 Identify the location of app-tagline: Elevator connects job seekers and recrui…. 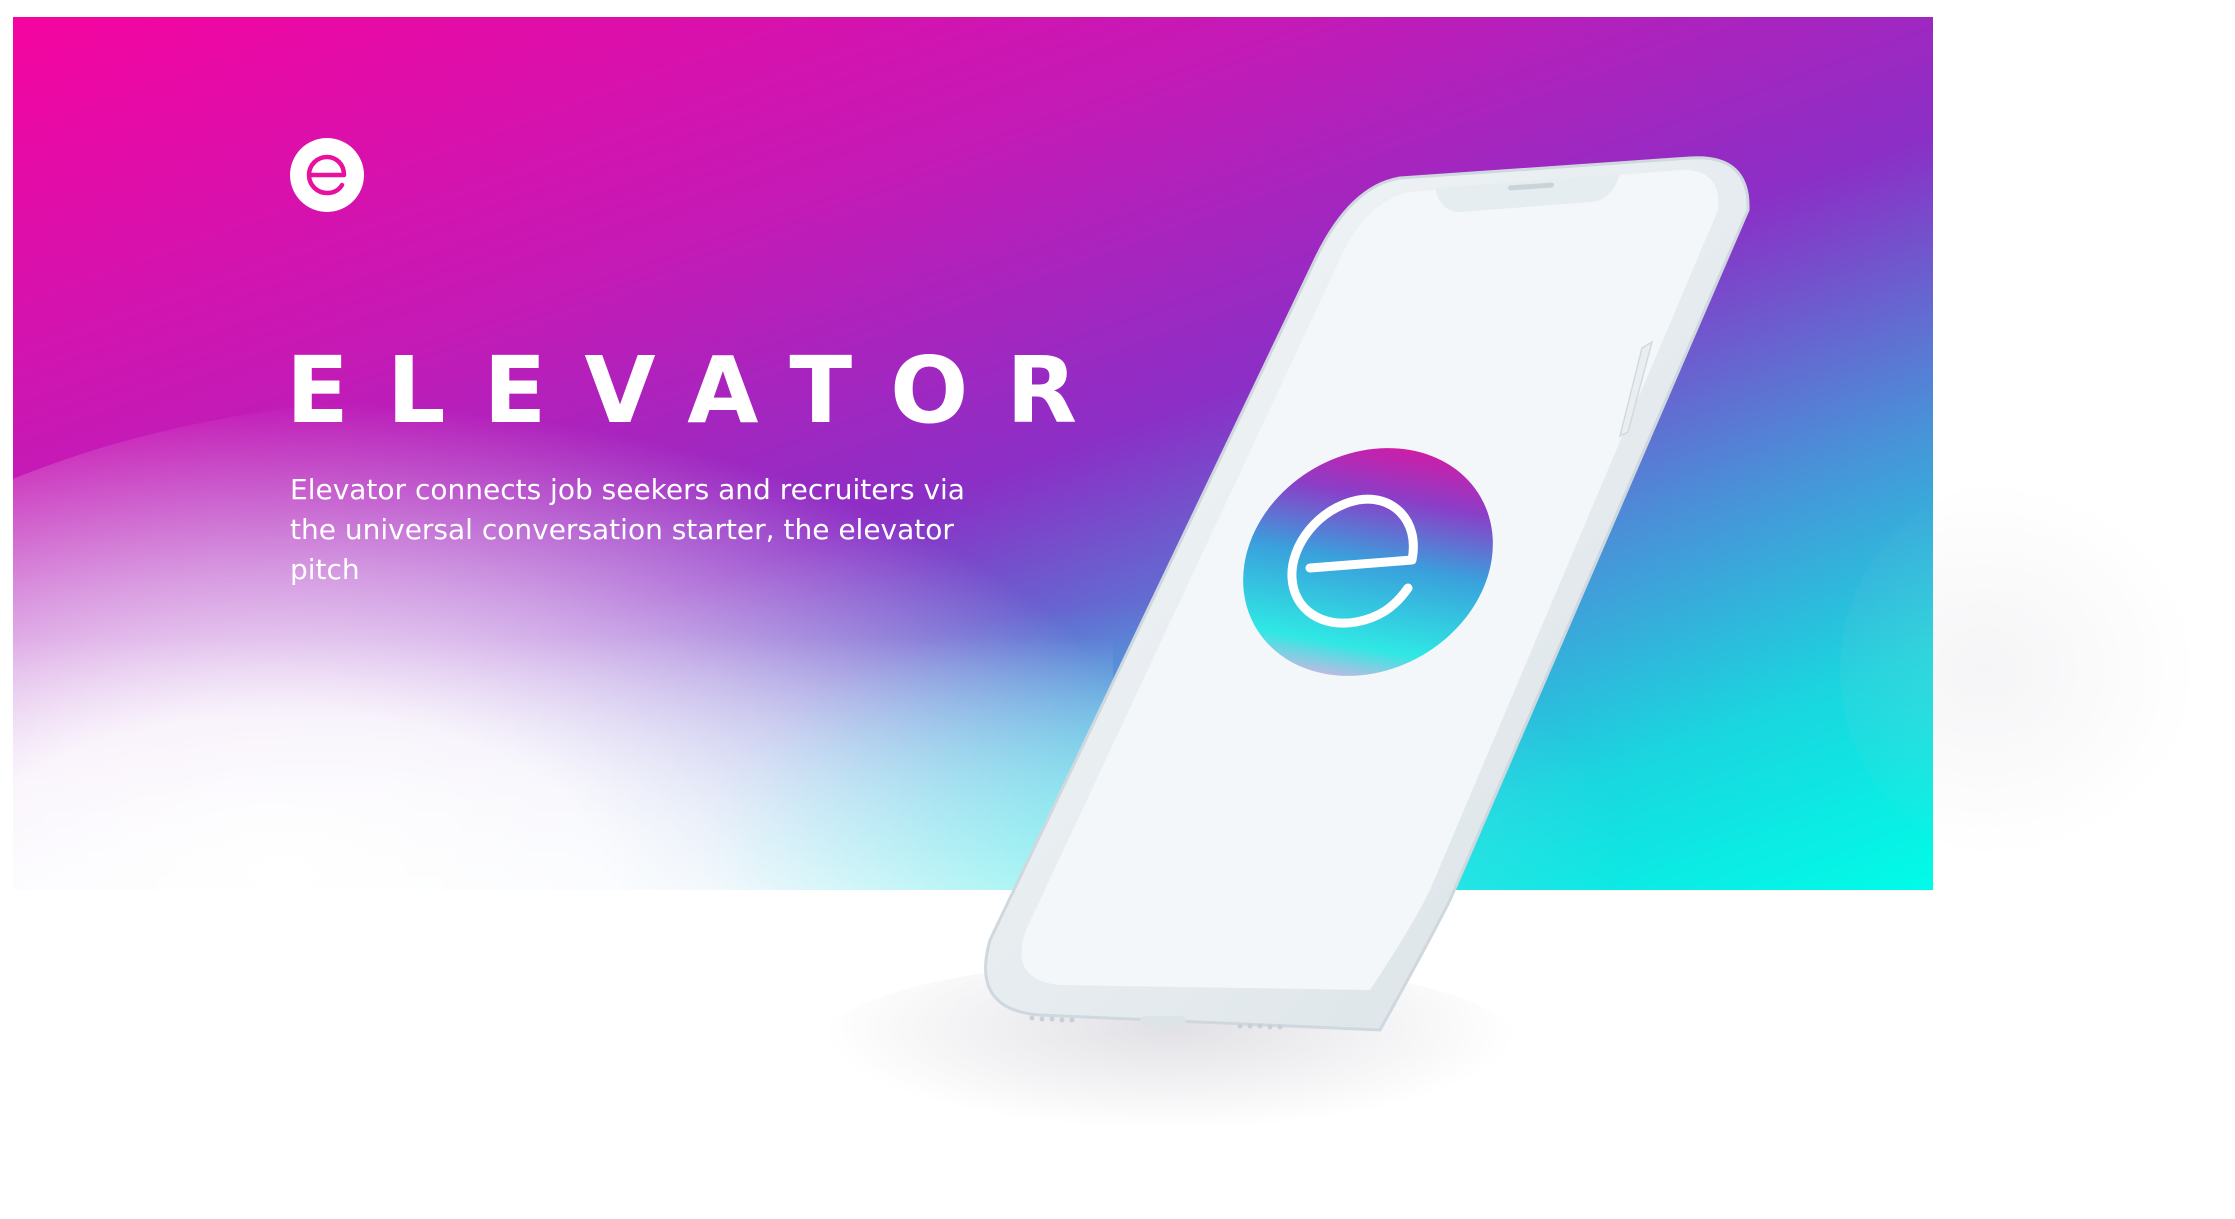
(627, 529).